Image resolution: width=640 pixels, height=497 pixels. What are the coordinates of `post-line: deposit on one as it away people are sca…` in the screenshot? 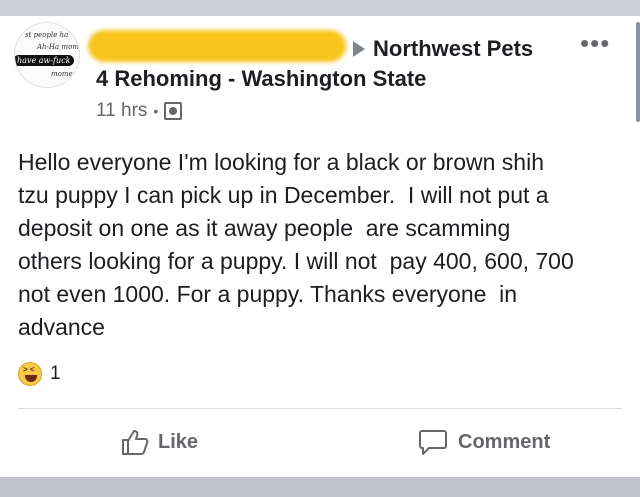 It's located at (264, 228).